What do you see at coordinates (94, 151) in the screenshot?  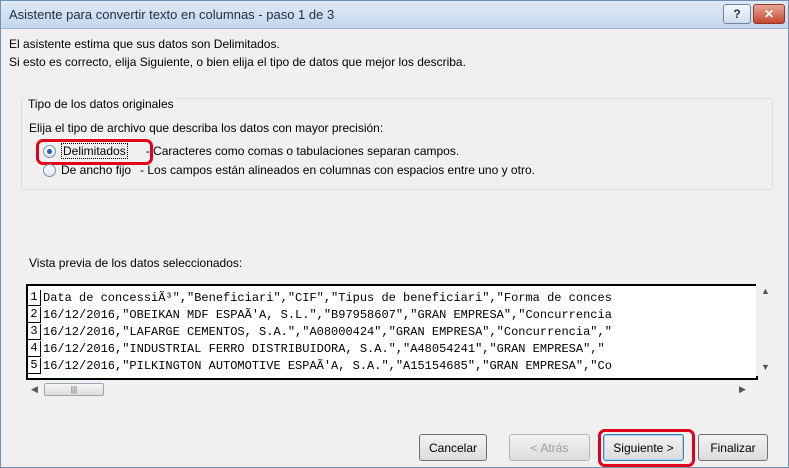 I see `radio-delimitados-label: Delimitados` at bounding box center [94, 151].